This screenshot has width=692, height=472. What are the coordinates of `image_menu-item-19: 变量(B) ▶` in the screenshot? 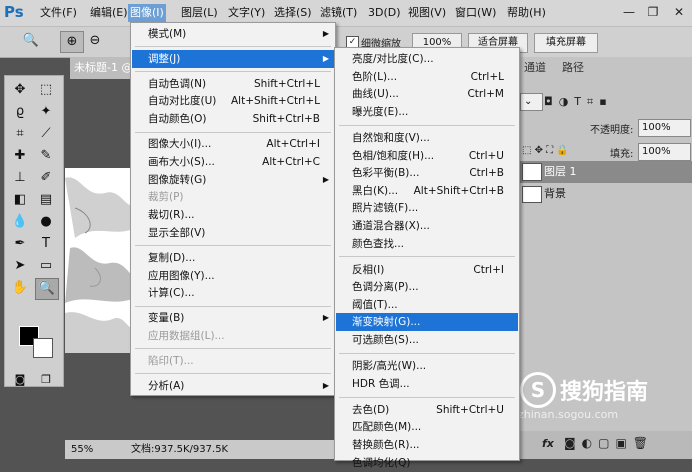 It's located at (233, 318).